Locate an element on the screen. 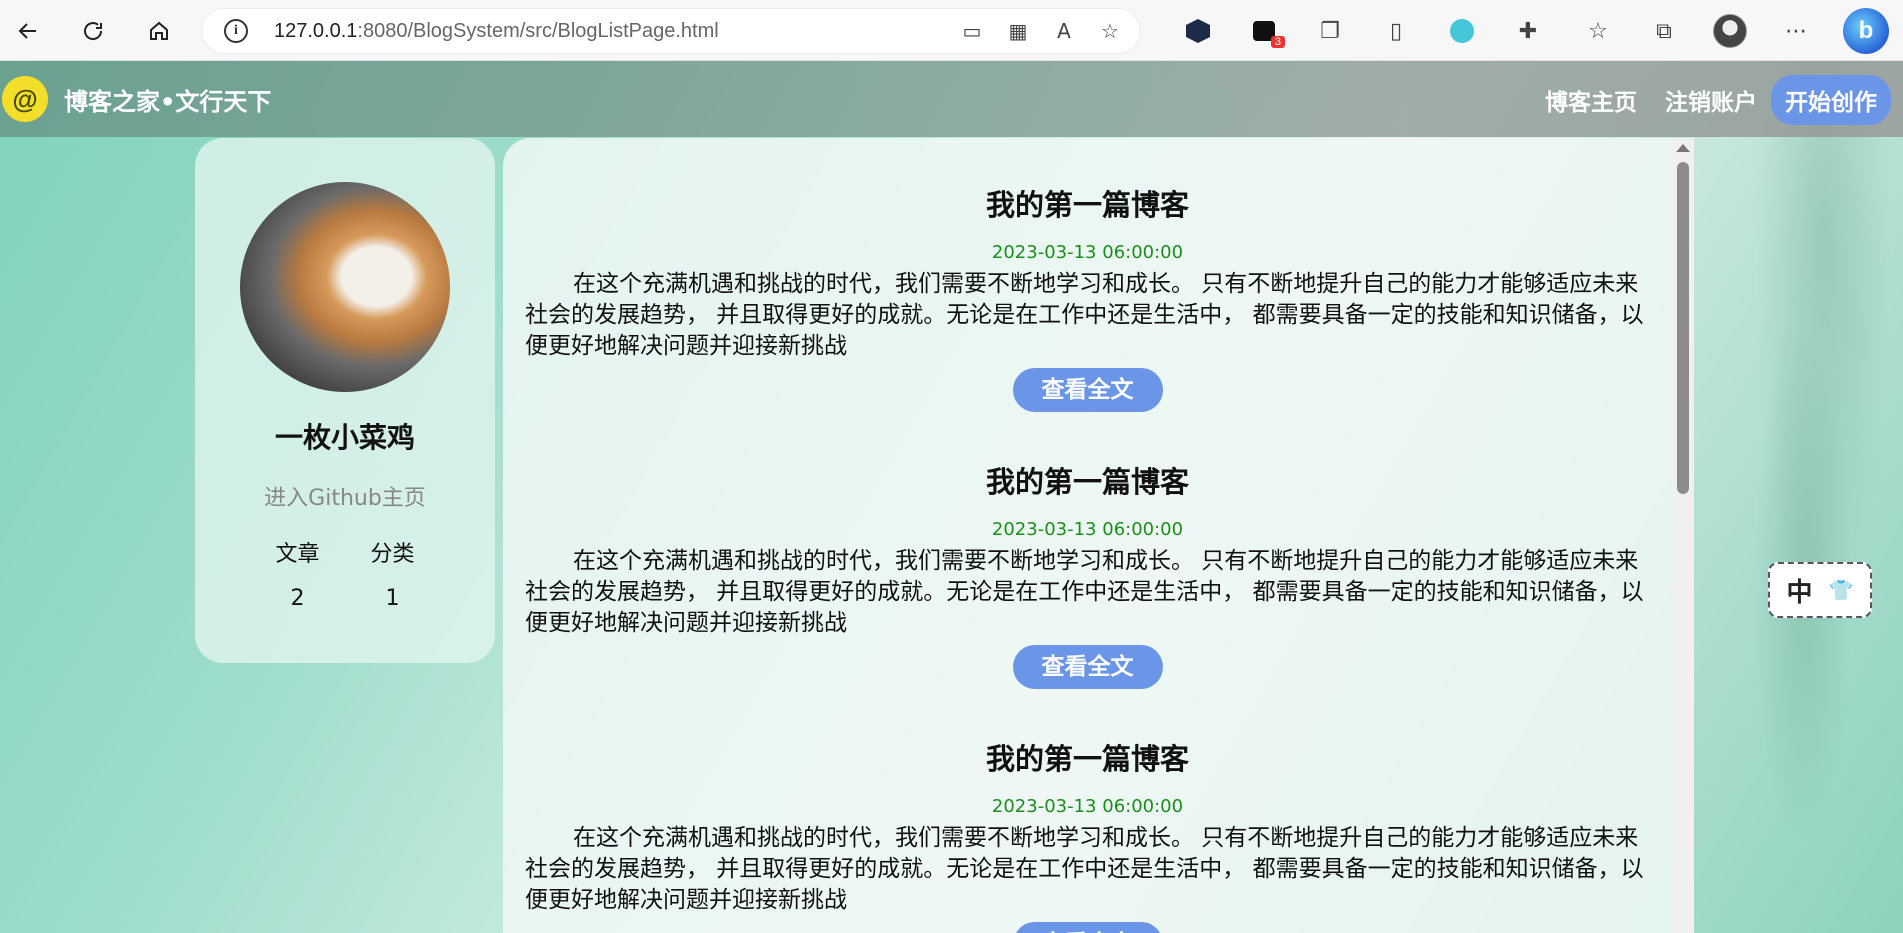 The image size is (1903, 933). extension-hex-icon is located at coordinates (1198, 31).